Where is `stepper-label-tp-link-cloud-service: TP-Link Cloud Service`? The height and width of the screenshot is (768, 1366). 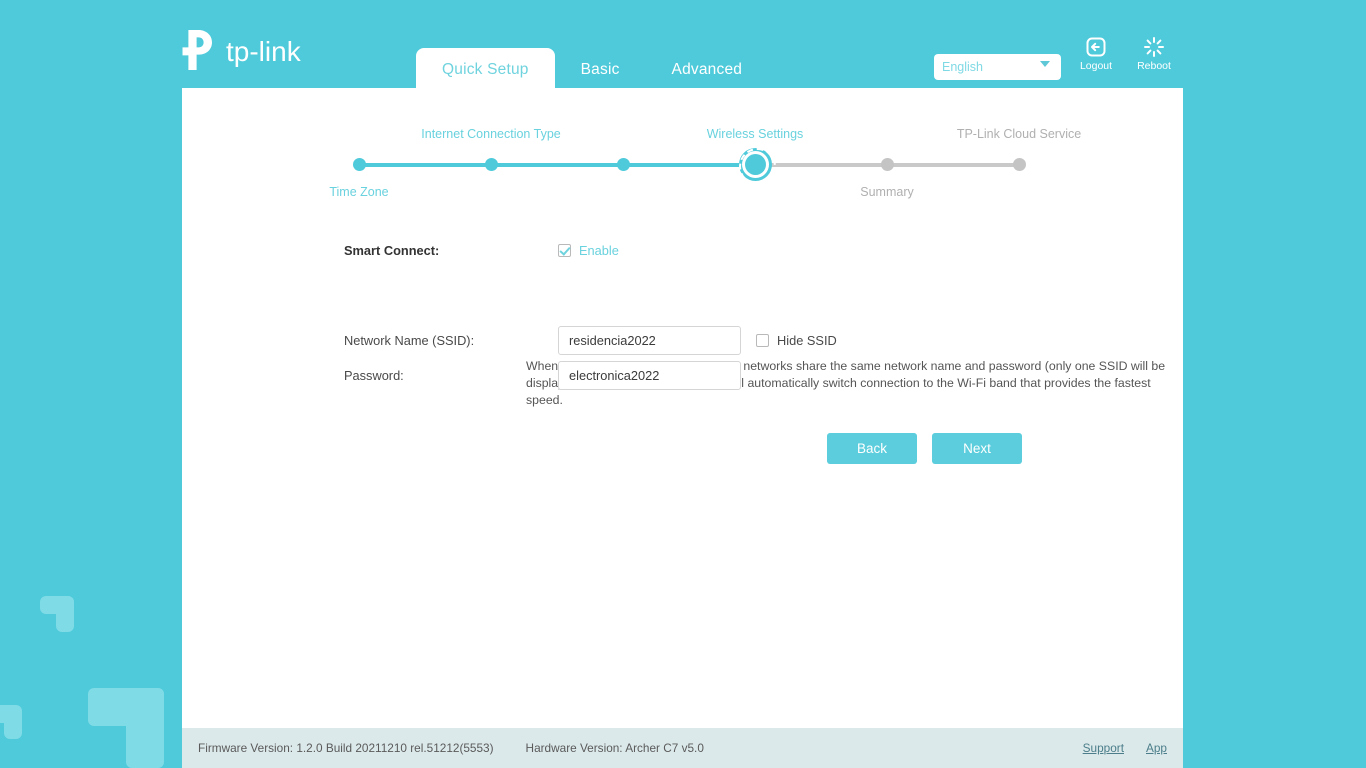
stepper-label-tp-link-cloud-service: TP-Link Cloud Service is located at coordinates (1019, 134).